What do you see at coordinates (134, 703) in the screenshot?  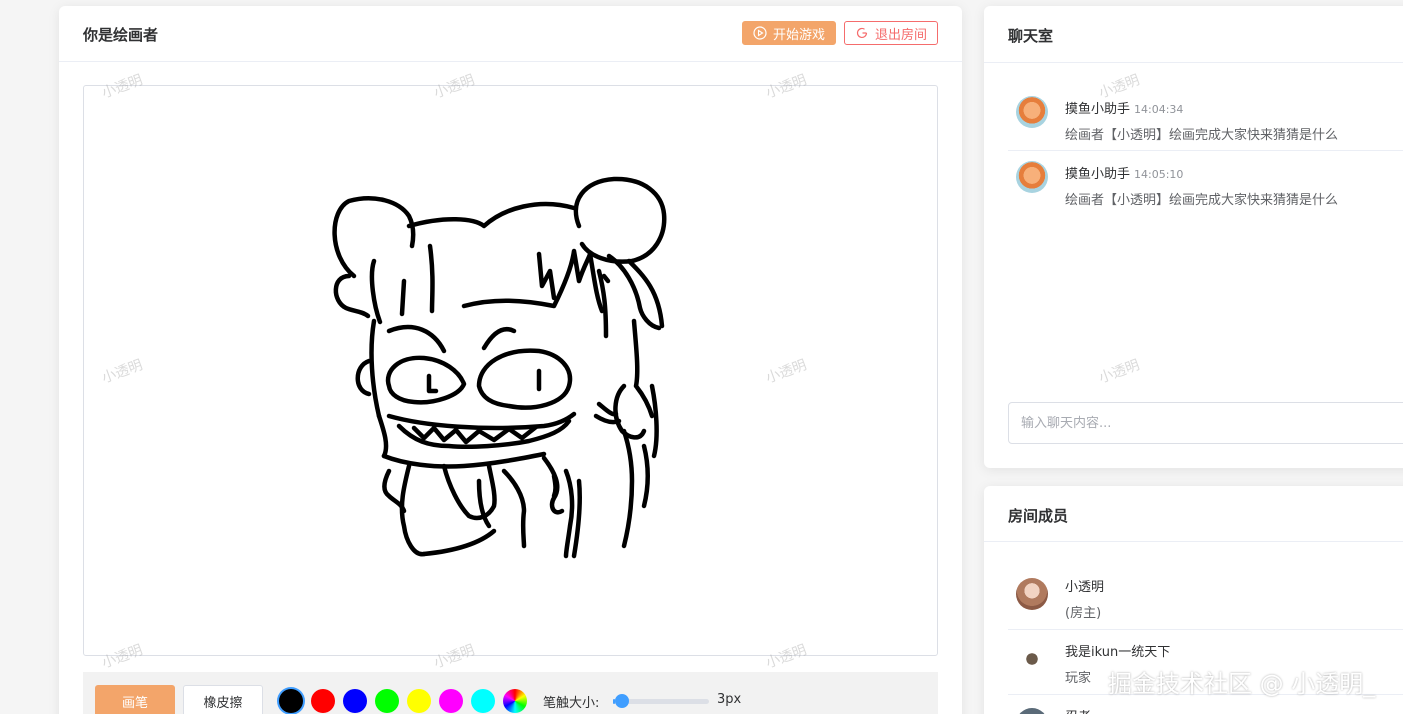 I see `pen-button-label: 画笔` at bounding box center [134, 703].